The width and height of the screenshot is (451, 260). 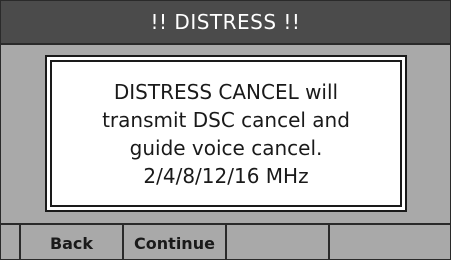 I want to click on softkey-bar-left-edge, so click(x=11, y=242).